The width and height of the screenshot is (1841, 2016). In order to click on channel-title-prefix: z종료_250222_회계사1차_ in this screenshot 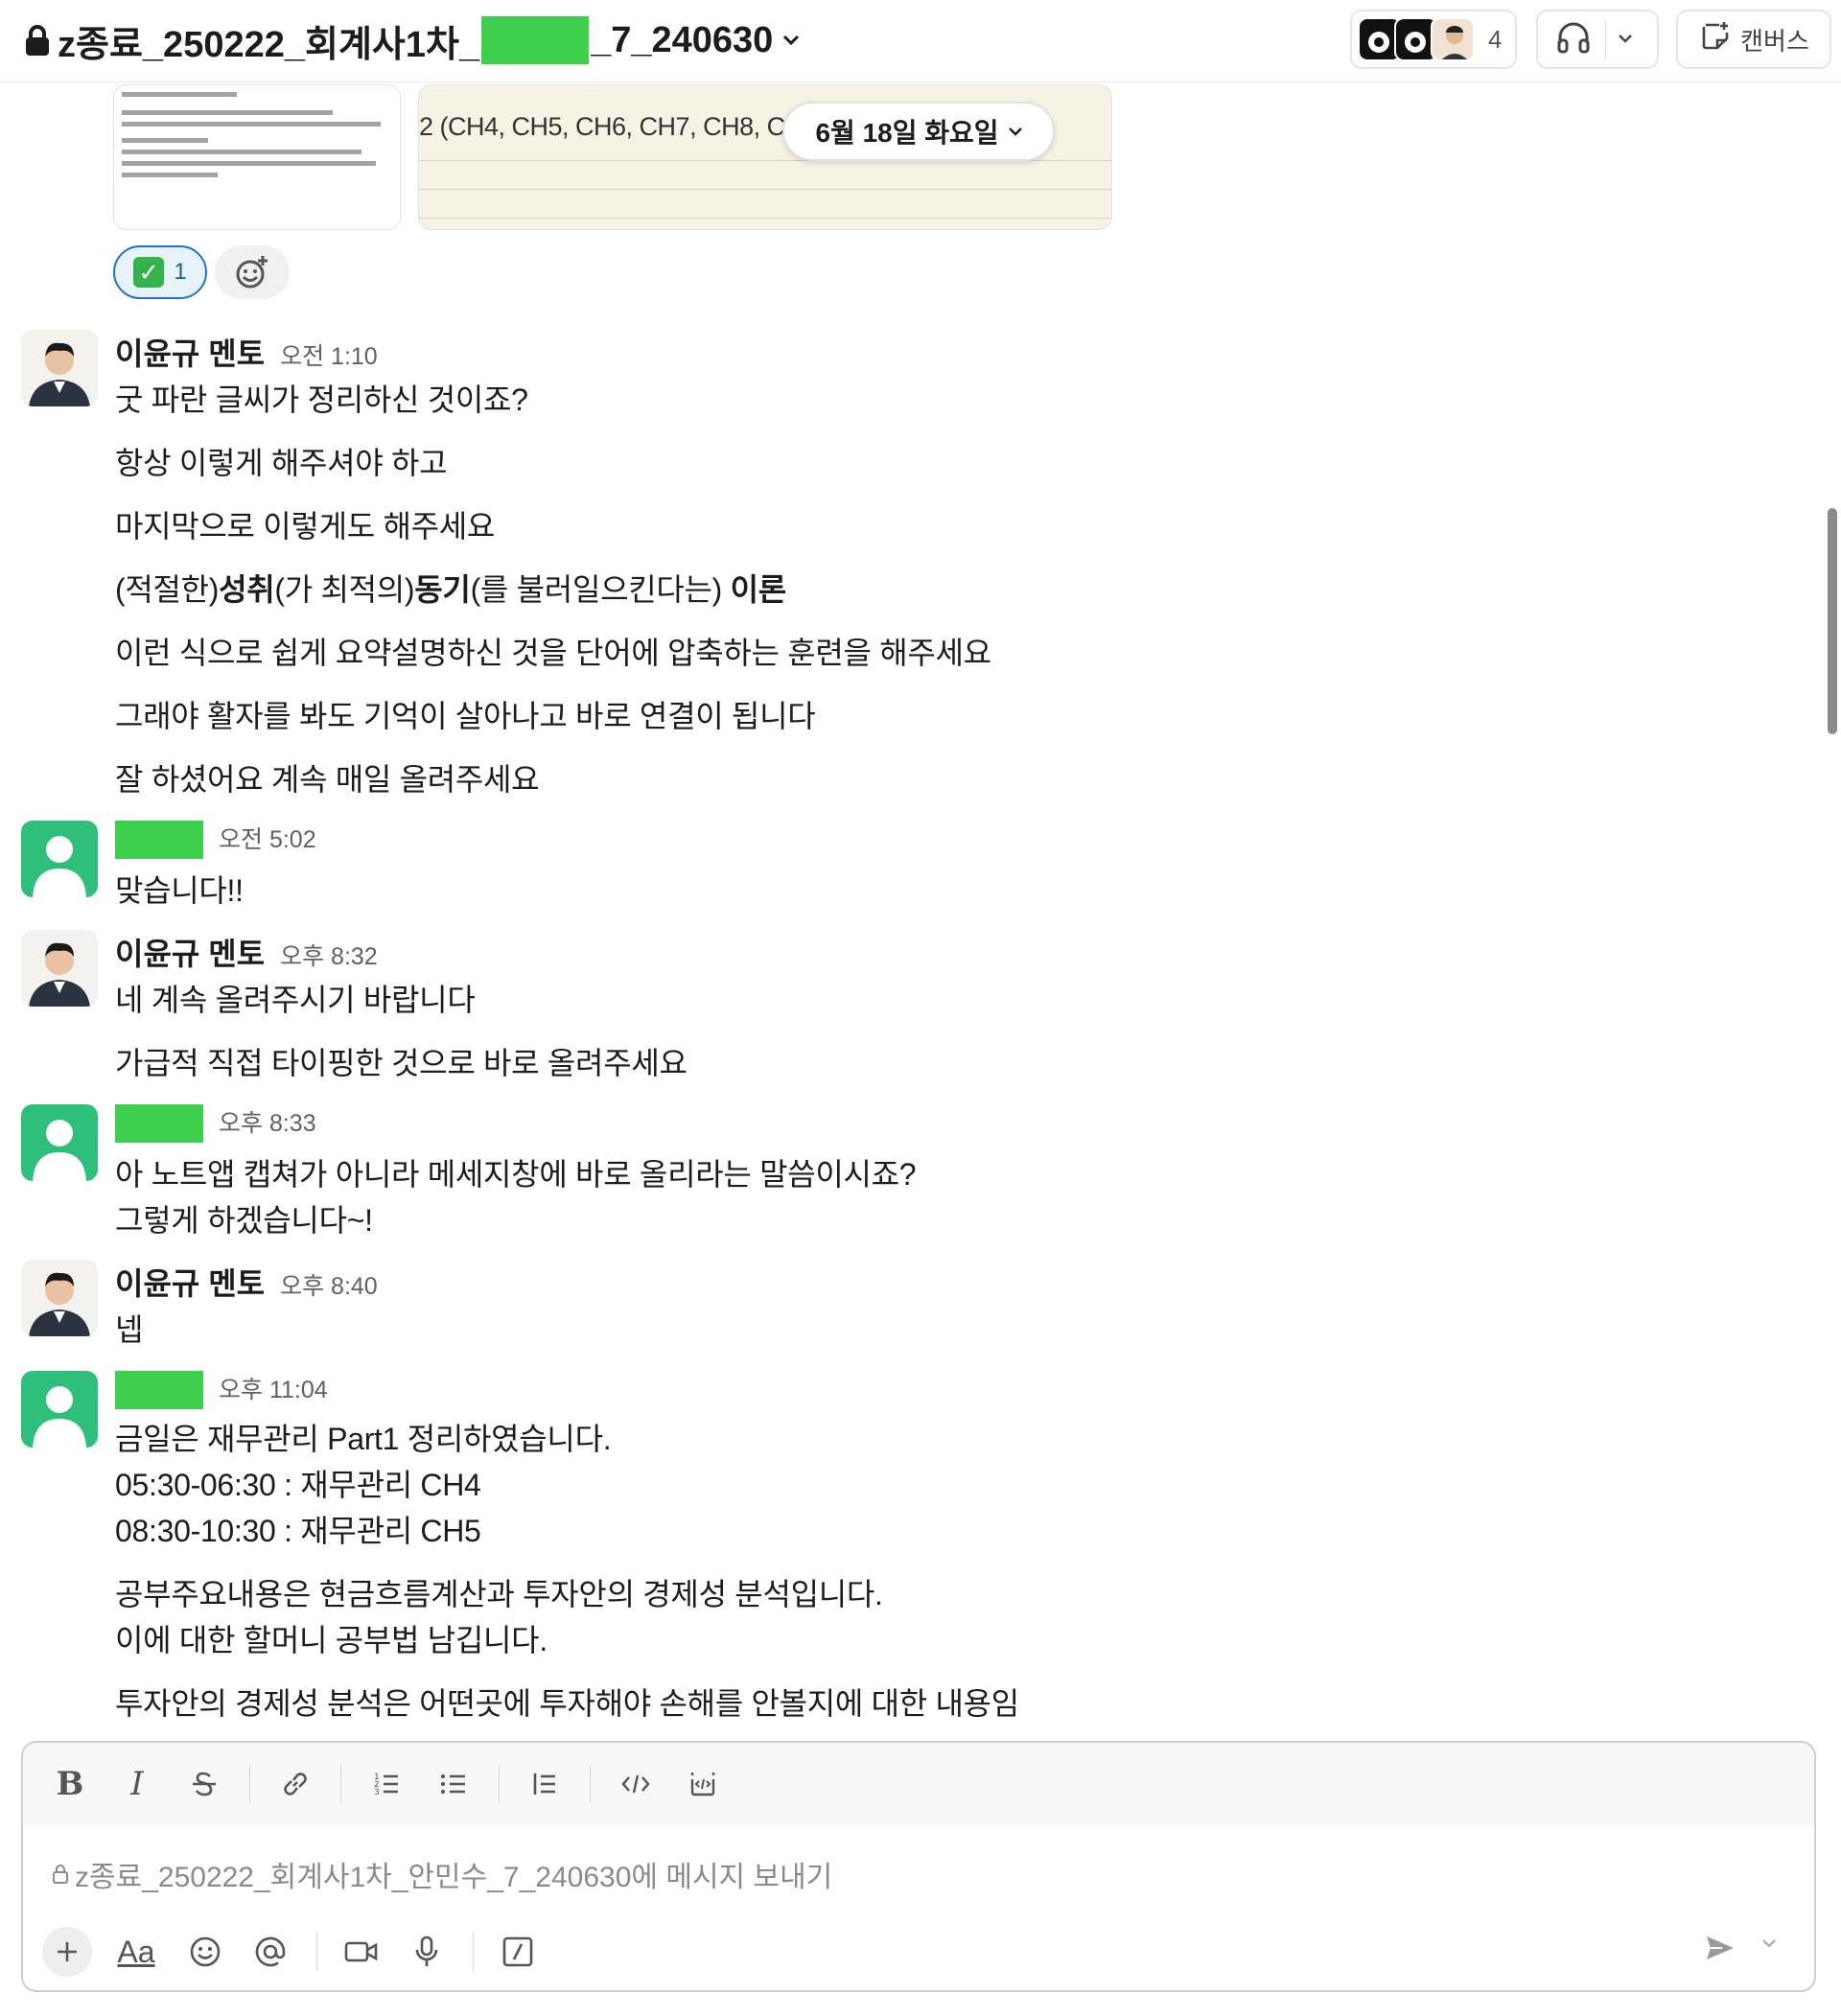, I will do `click(269, 44)`.